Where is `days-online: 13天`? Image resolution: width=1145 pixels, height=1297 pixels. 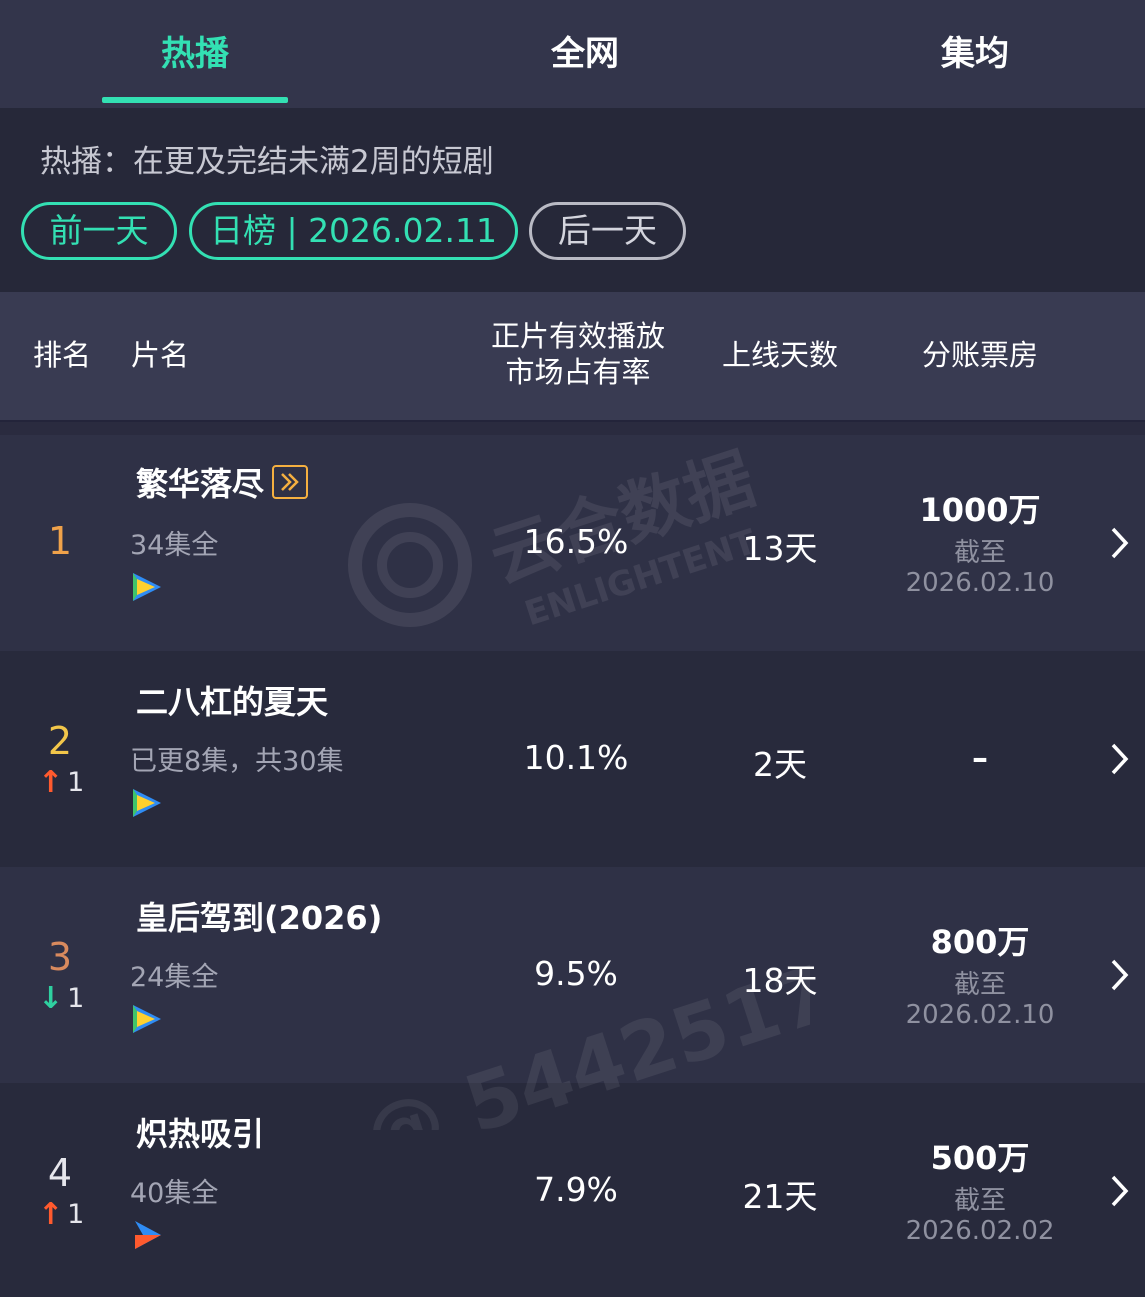 days-online: 13天 is located at coordinates (780, 548).